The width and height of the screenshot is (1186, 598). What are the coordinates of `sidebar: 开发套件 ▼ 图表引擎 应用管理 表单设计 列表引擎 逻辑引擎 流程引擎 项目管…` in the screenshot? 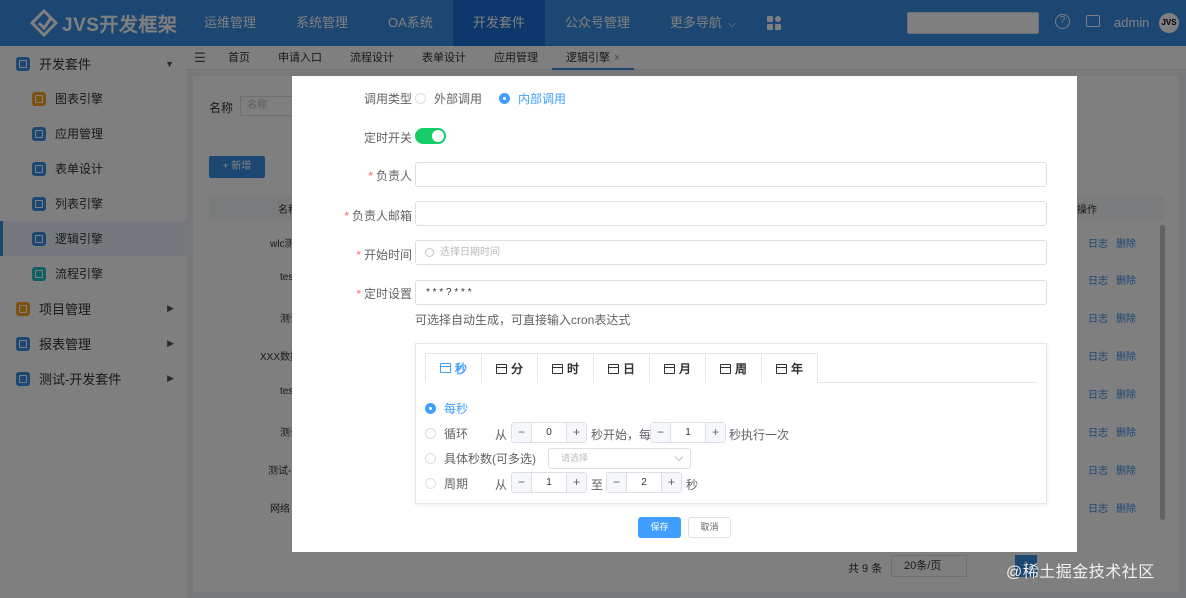 It's located at (93, 322).